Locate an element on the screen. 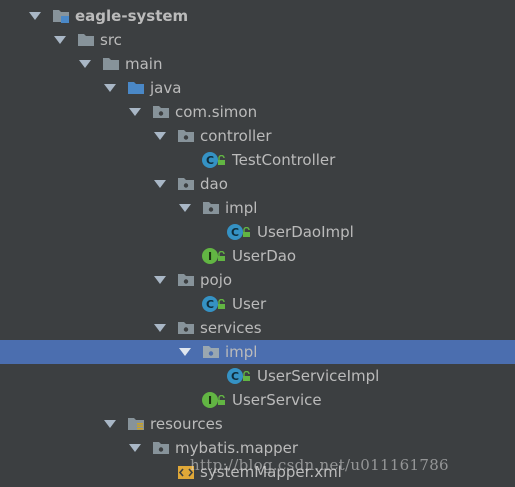 This screenshot has height=487, width=515. source-folder-icon is located at coordinates (136, 88).